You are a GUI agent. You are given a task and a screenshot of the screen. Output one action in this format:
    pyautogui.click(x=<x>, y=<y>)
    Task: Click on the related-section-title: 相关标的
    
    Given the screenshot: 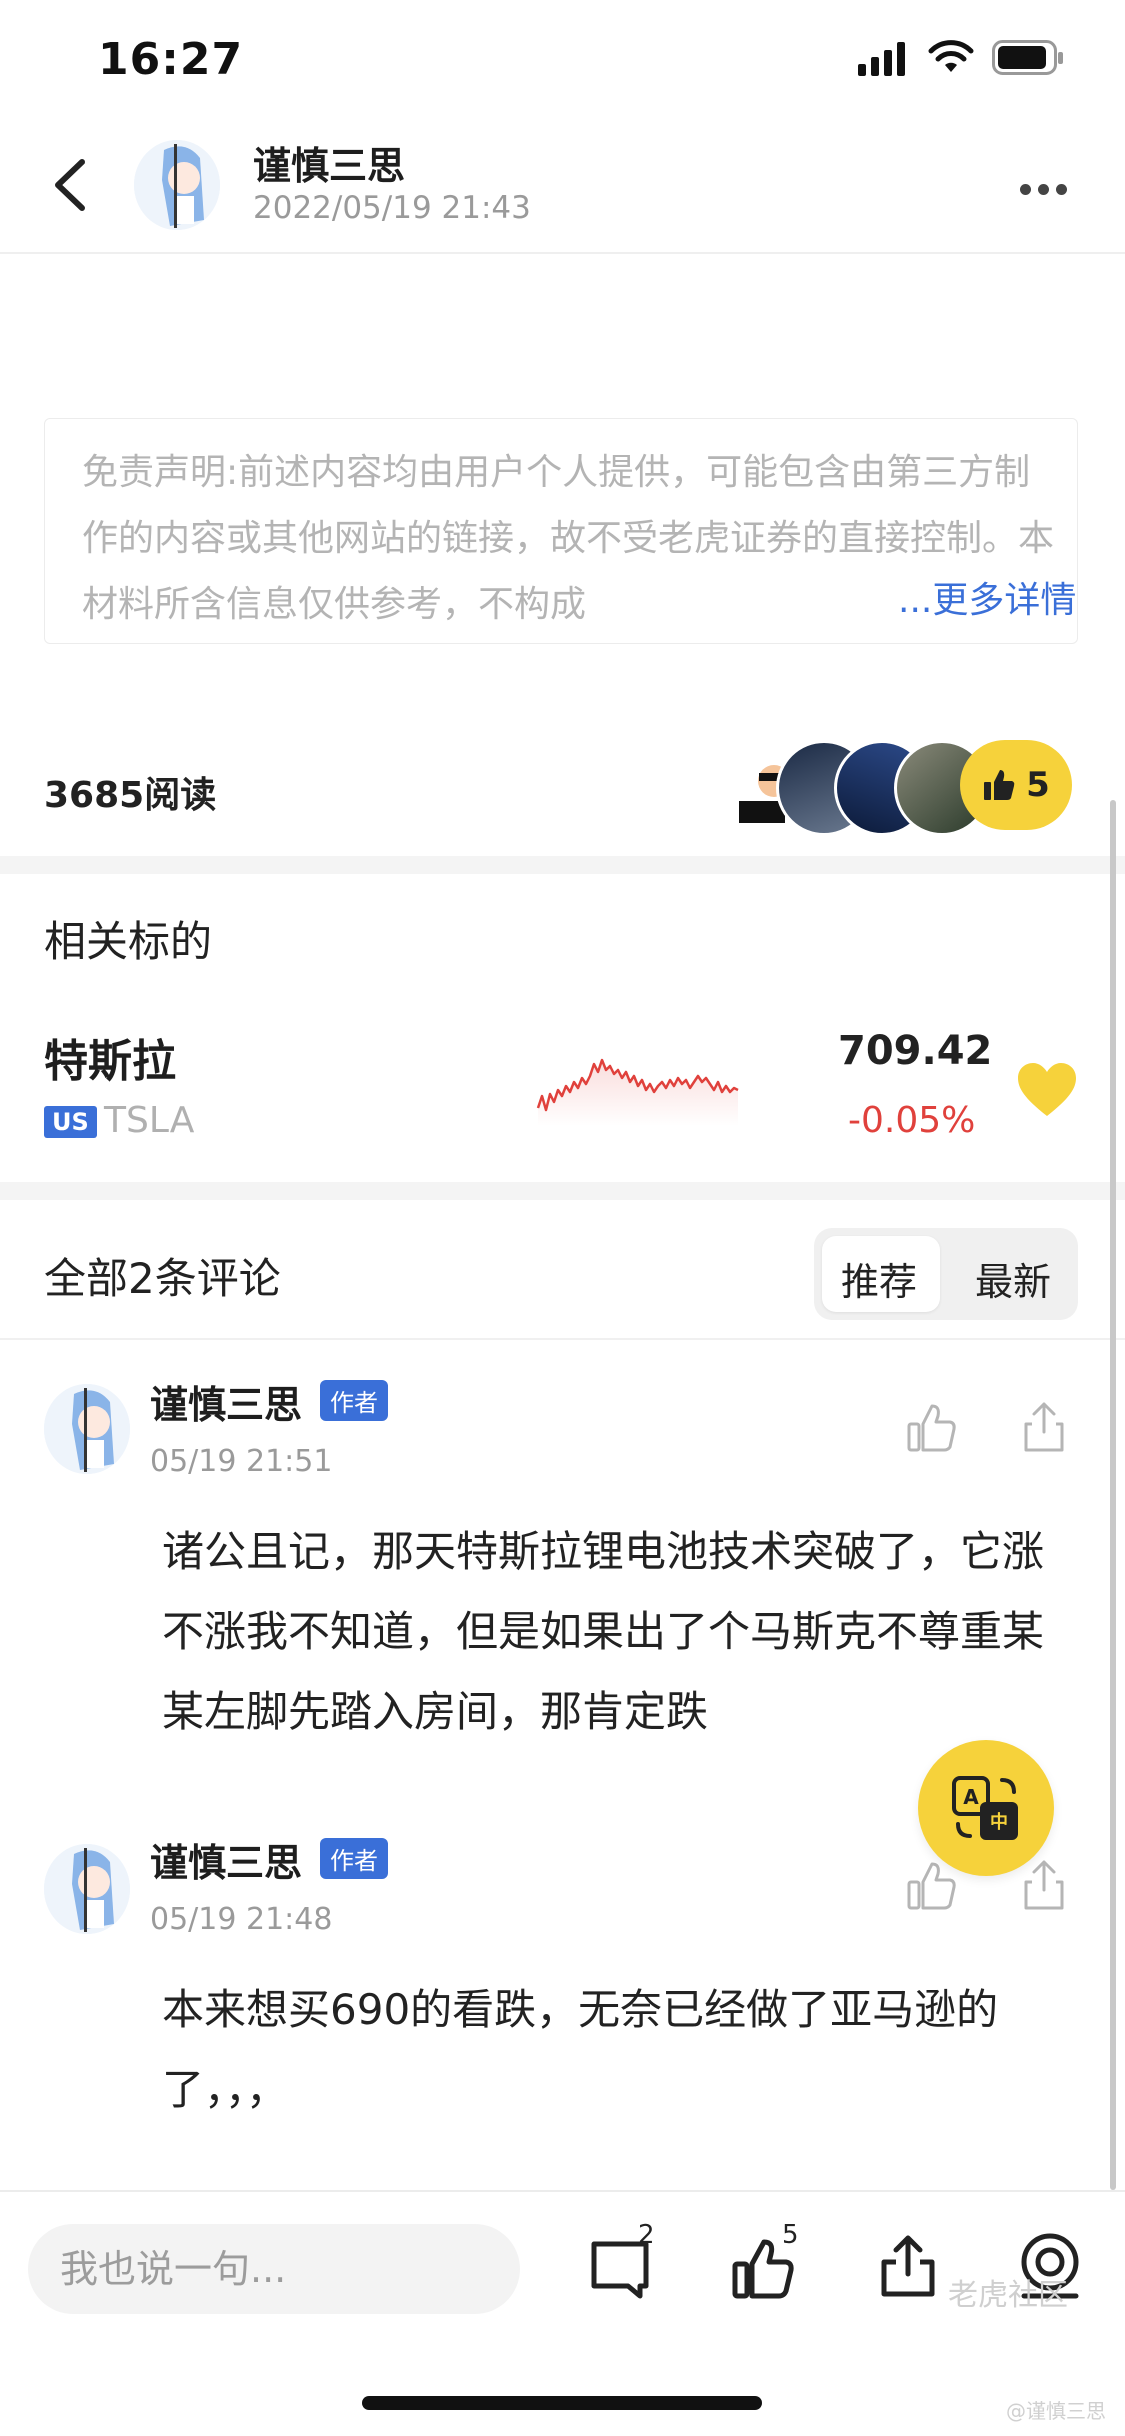 What is the action you would take?
    pyautogui.click(x=128, y=941)
    